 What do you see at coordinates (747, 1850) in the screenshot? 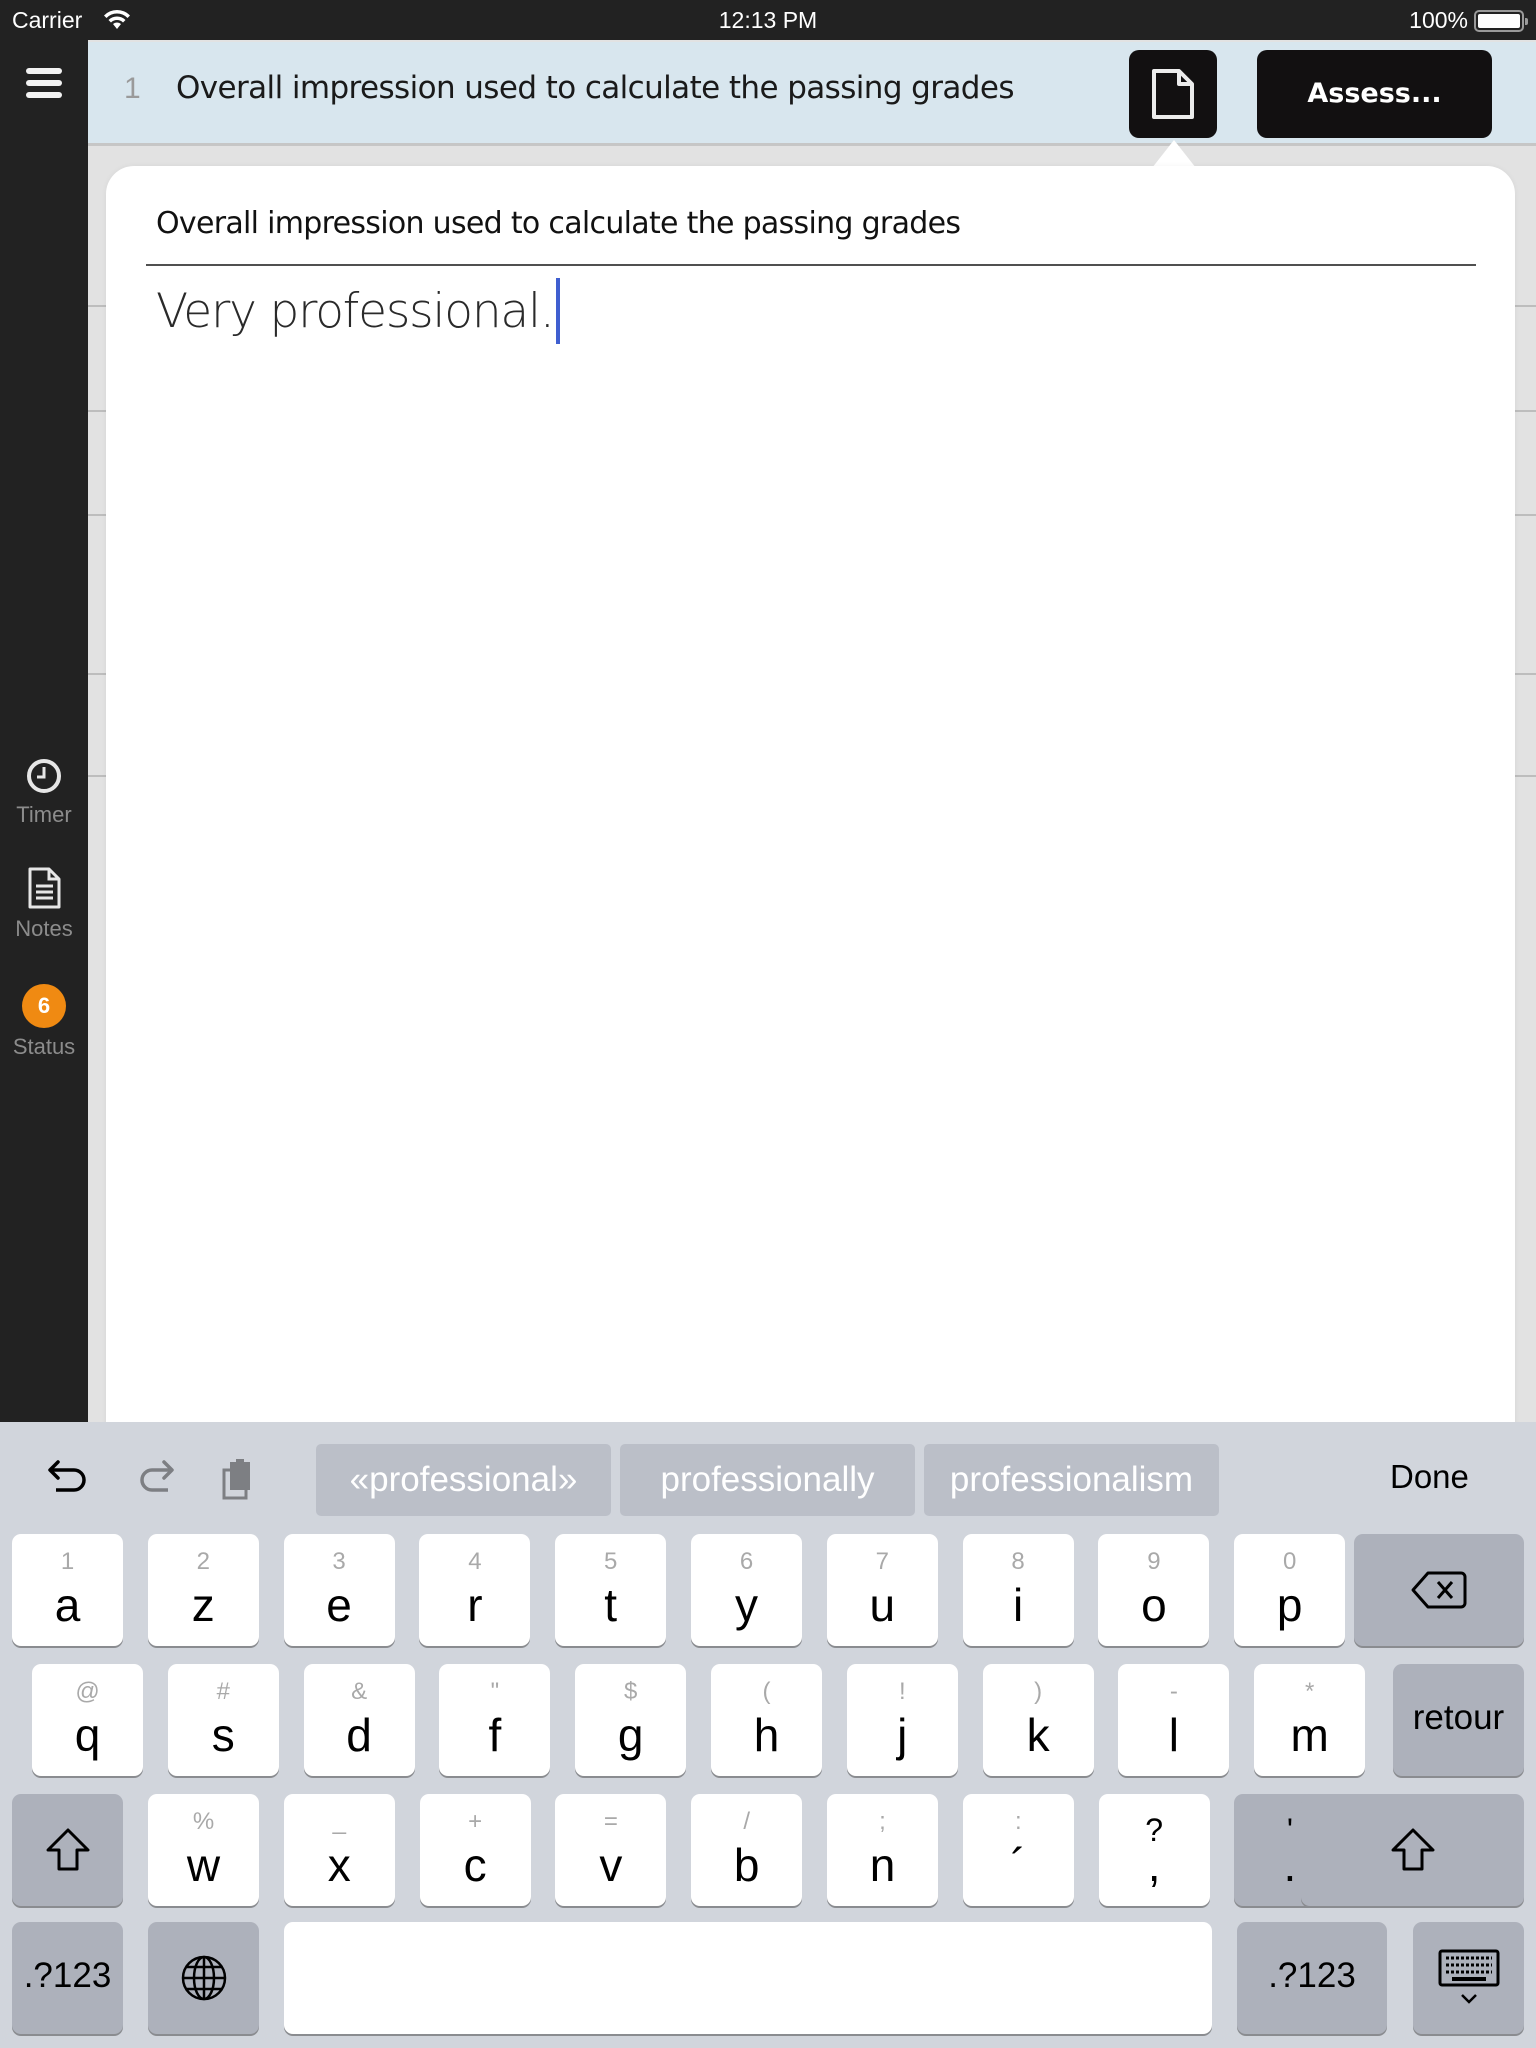
I see `key-b: / b` at bounding box center [747, 1850].